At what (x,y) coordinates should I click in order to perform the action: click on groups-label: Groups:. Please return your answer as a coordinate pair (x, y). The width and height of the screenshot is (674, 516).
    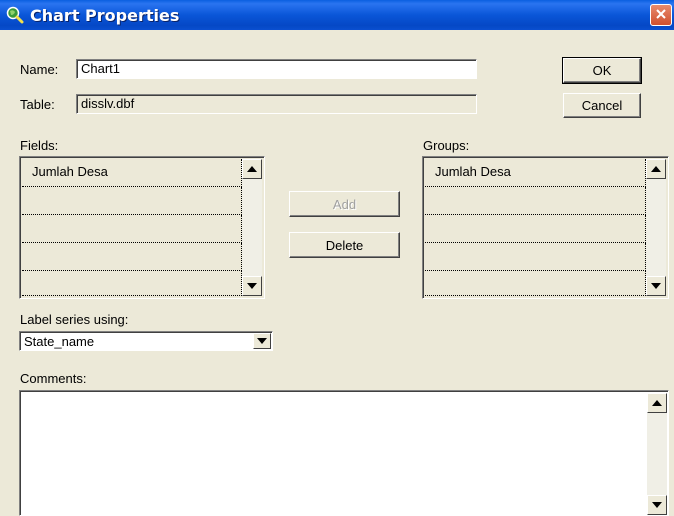
    Looking at the image, I should click on (446, 145).